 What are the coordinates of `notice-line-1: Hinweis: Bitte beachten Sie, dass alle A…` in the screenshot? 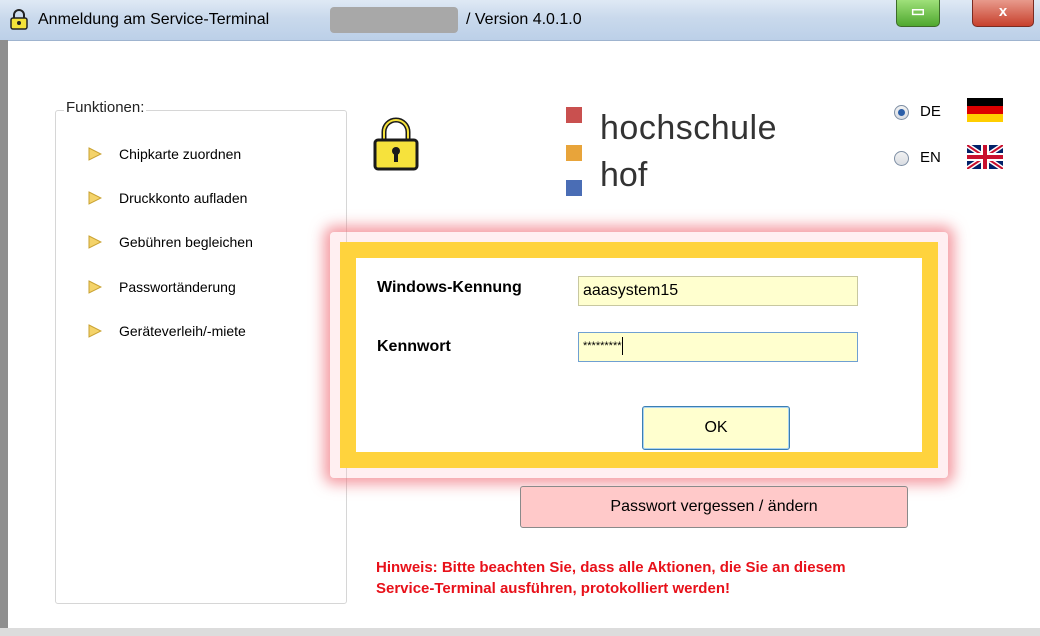 It's located at (611, 567).